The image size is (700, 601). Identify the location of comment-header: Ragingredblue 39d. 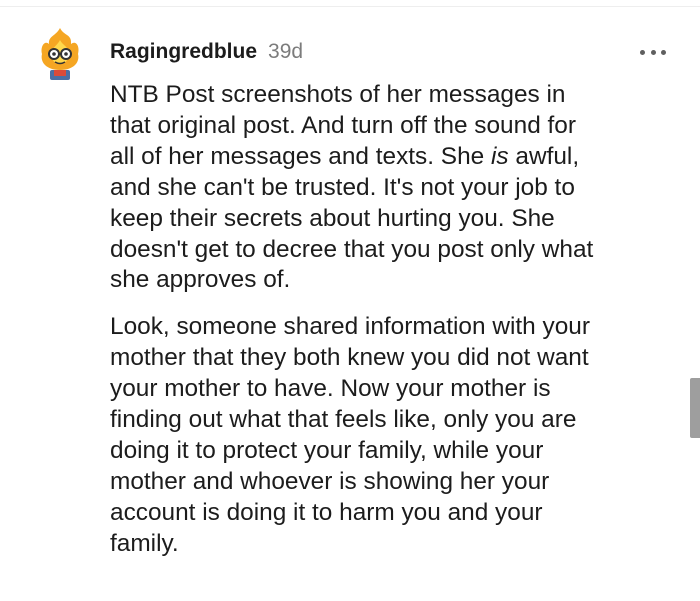
(206, 52).